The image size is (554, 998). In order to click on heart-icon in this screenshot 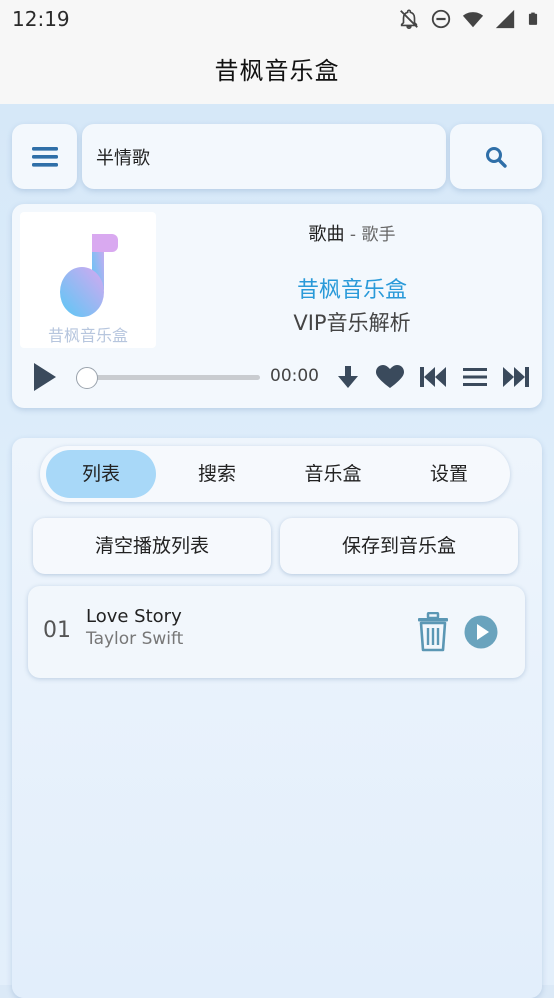, I will do `click(390, 376)`.